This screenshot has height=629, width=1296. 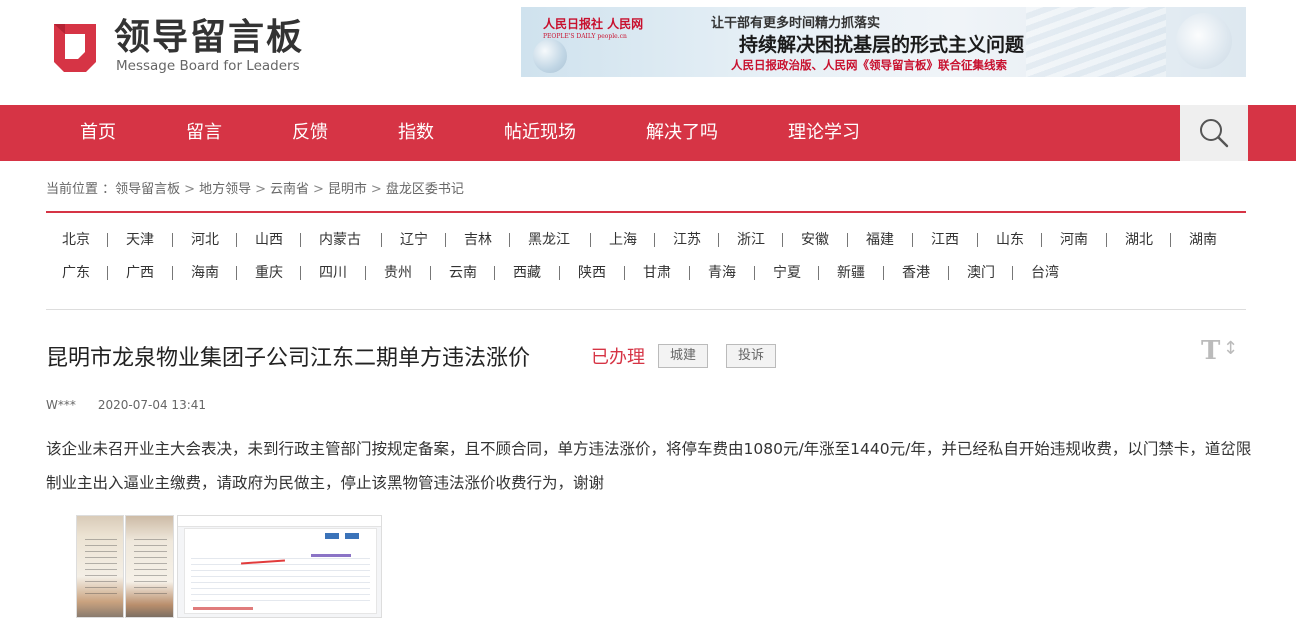 I want to click on region-link: 广东, so click(x=76, y=272).